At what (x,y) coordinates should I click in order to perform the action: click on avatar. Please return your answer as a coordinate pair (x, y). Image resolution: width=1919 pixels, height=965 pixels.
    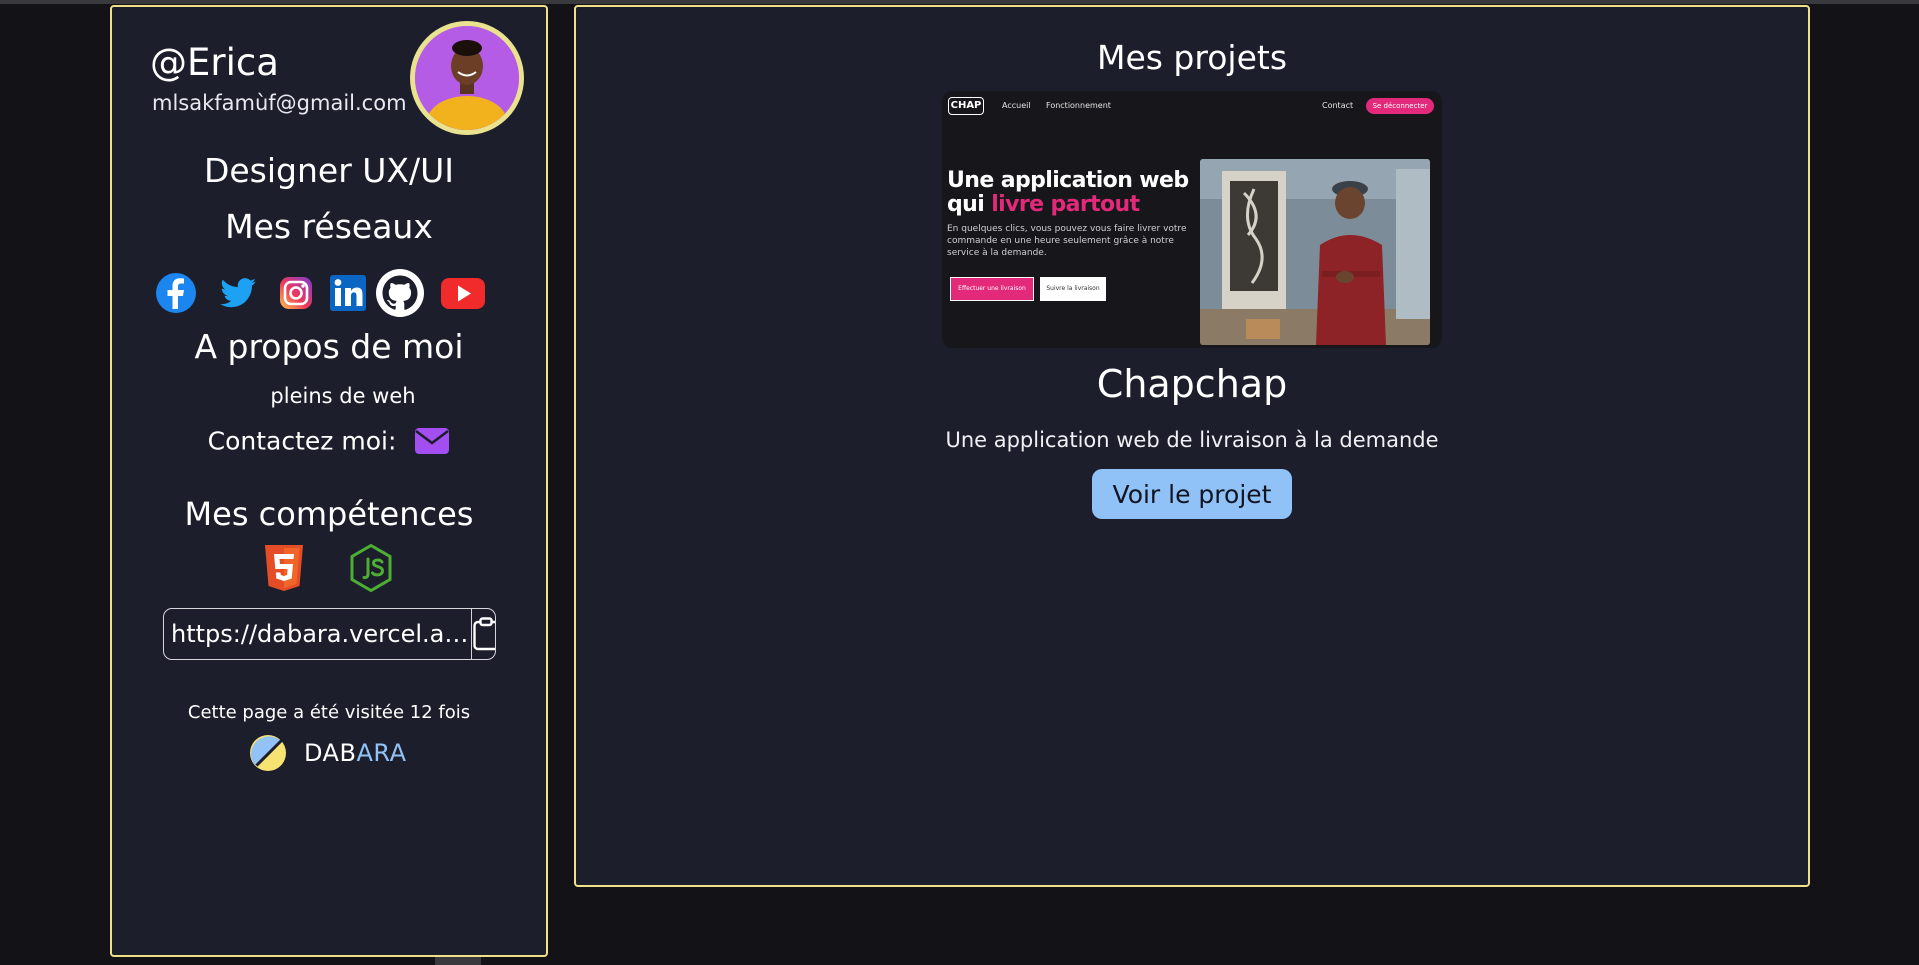
    Looking at the image, I should click on (467, 78).